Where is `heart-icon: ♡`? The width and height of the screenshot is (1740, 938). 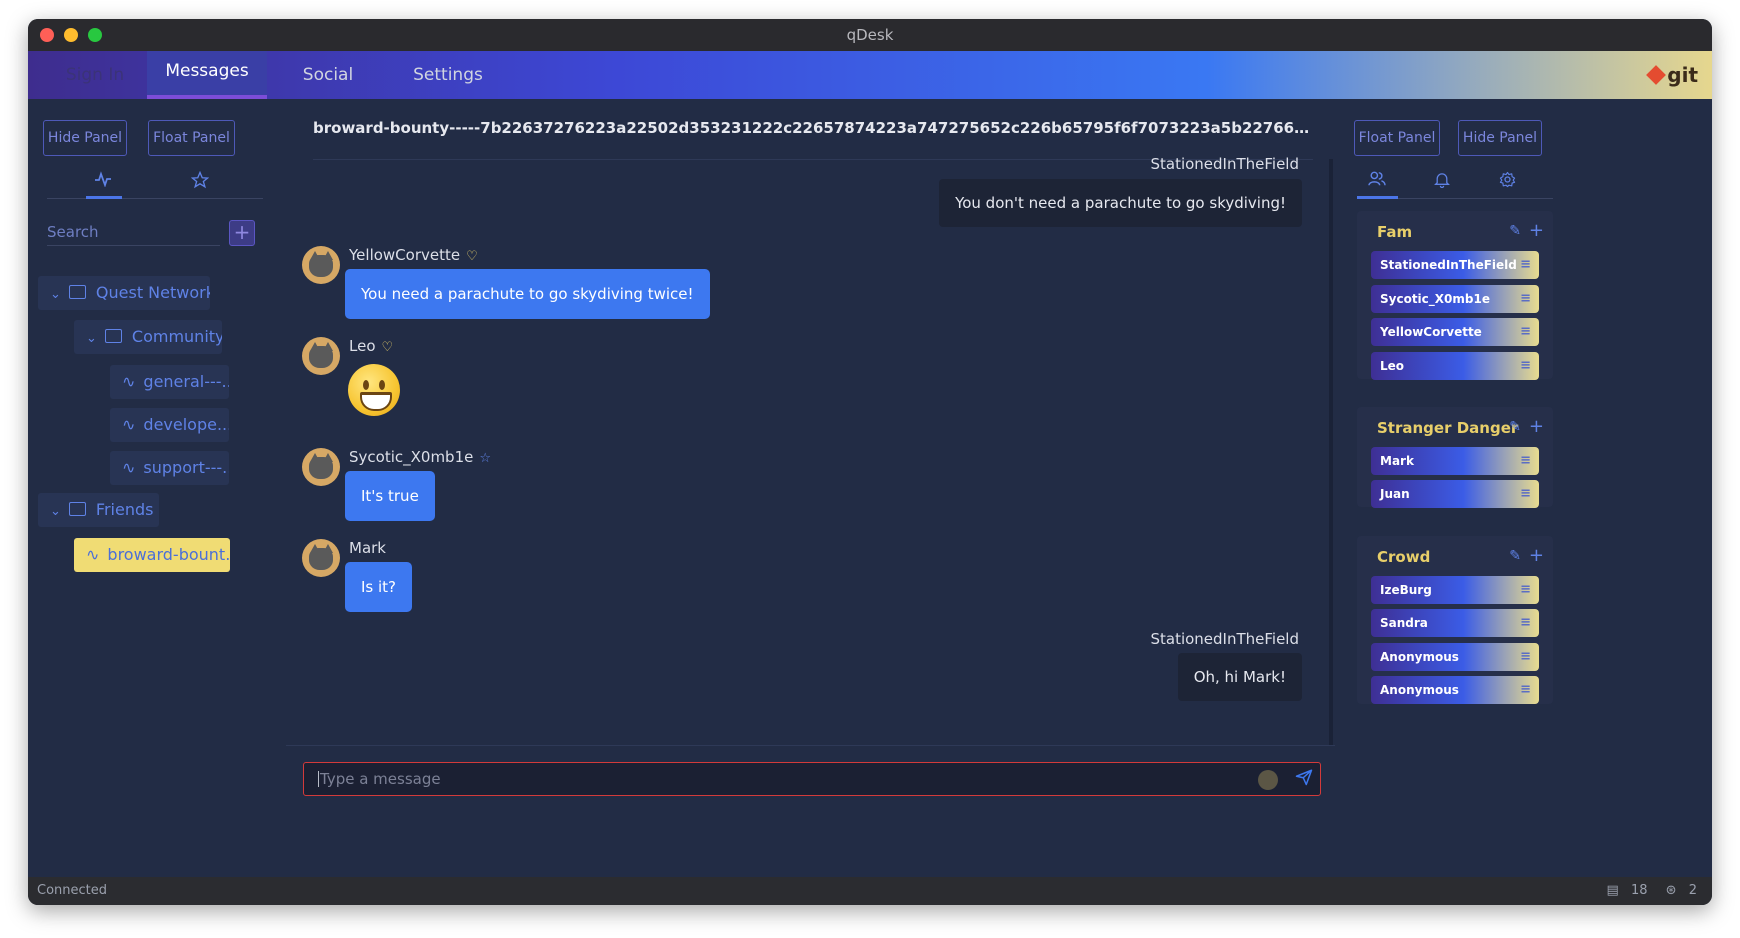 heart-icon: ♡ is located at coordinates (387, 347).